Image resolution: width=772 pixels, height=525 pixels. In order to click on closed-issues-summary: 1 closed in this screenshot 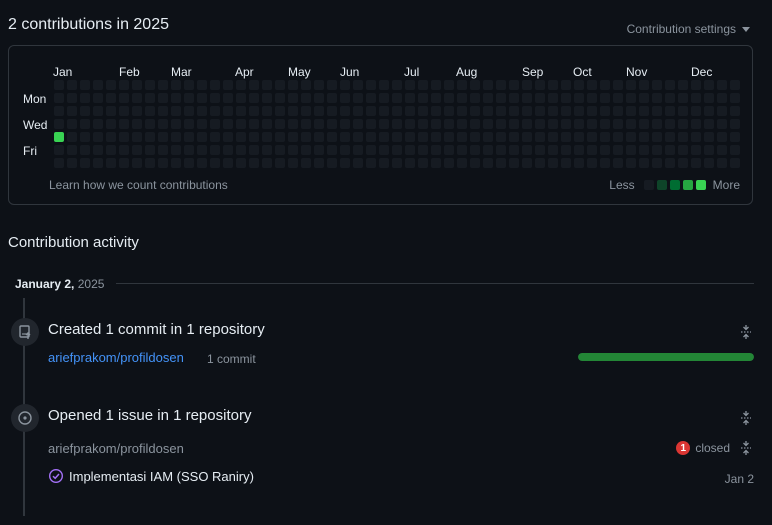, I will do `click(703, 448)`.